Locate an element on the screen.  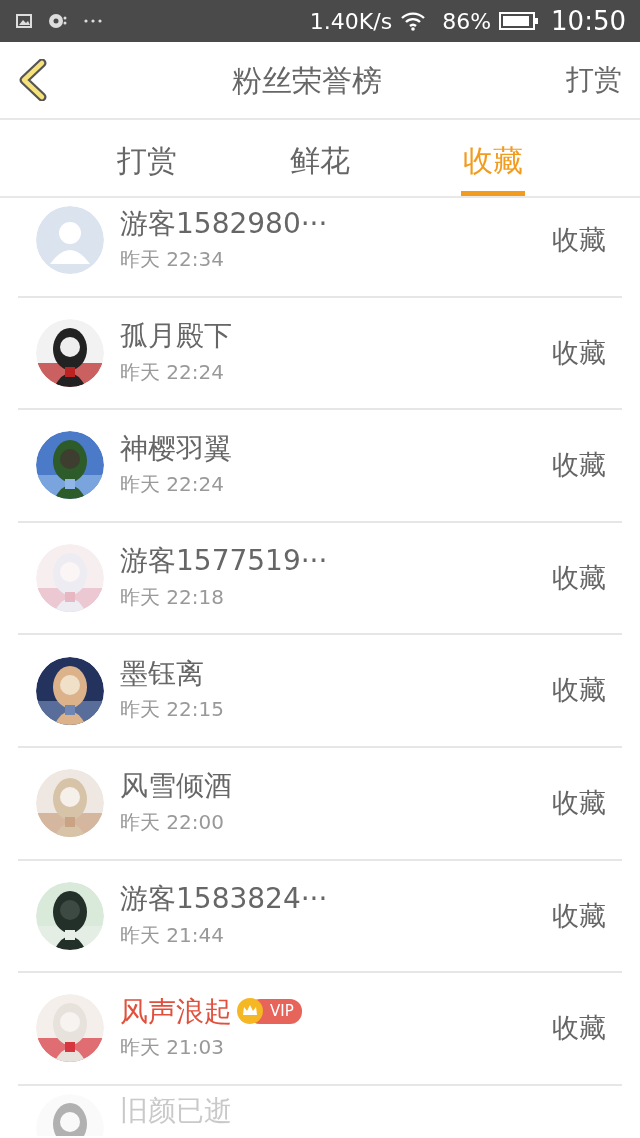
user-name: 游客1582980··· is located at coordinates (224, 223).